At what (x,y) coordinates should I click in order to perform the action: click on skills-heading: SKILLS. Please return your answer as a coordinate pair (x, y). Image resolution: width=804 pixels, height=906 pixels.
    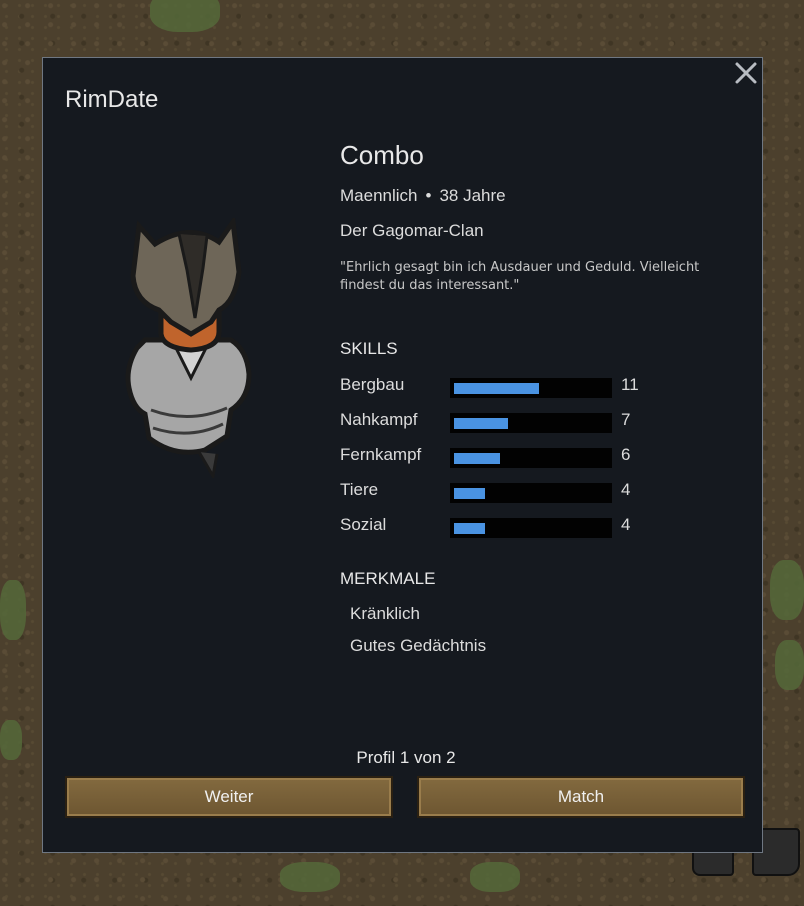
    Looking at the image, I should click on (369, 348).